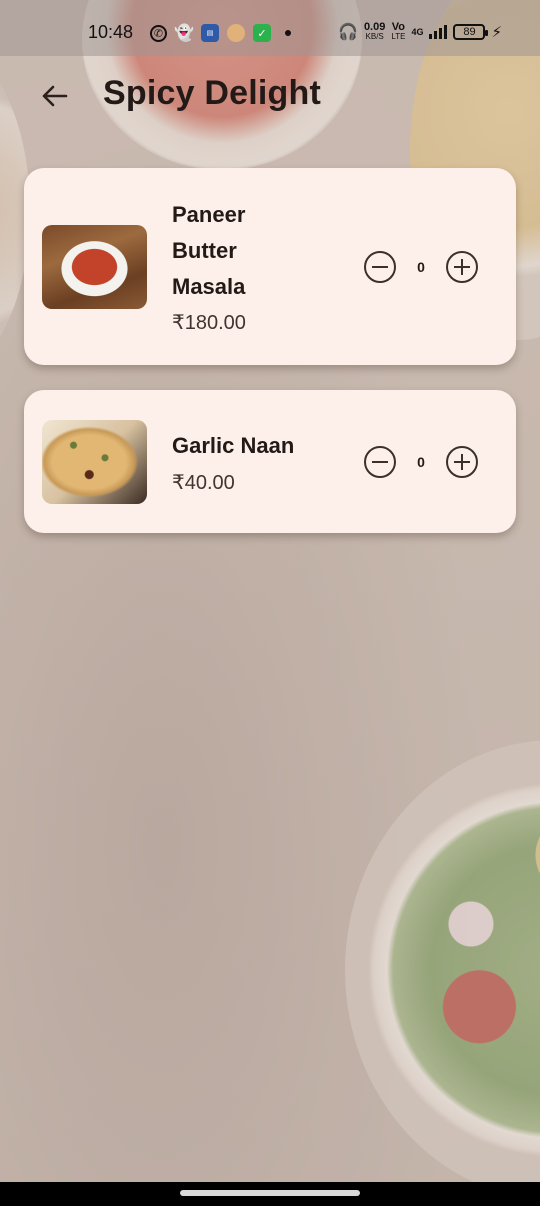  I want to click on item-name: Garlic Naan, so click(233, 445).